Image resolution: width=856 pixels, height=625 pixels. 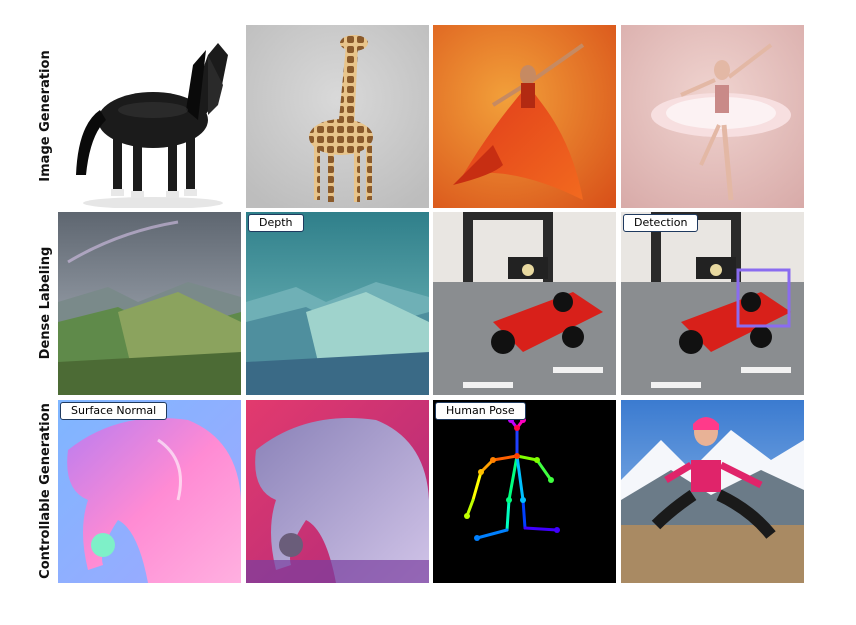 I want to click on tag-surface-normal: Surface Normal, so click(x=114, y=411).